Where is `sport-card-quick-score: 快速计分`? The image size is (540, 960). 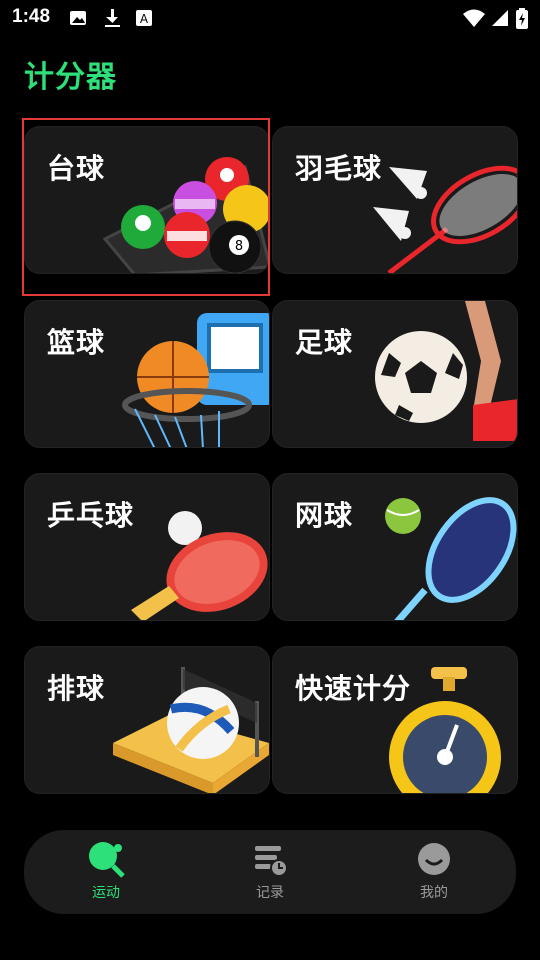 sport-card-quick-score: 快速计分 is located at coordinates (395, 720).